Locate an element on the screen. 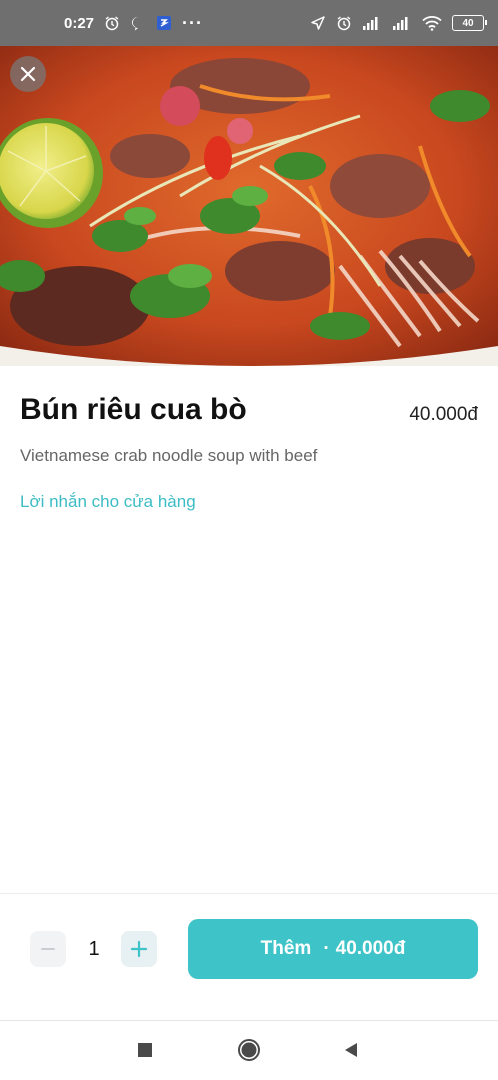 This screenshot has width=498, height=1080. recent-apps-icon is located at coordinates (145, 1050).